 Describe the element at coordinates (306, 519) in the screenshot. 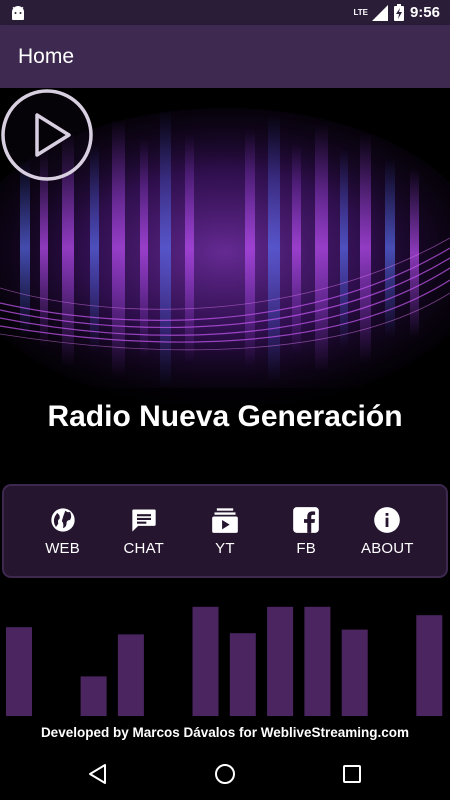

I see `facebook-icon` at that location.